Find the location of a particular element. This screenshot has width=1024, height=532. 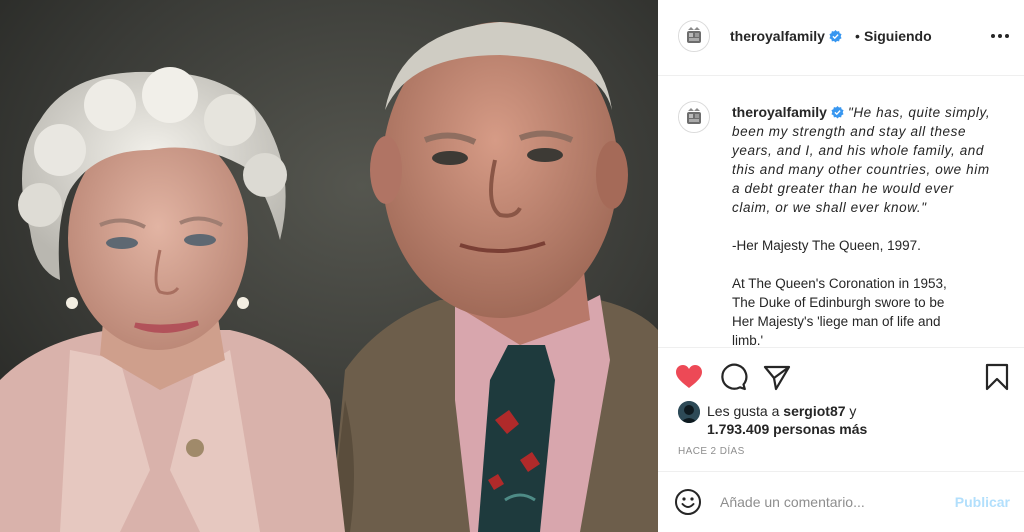

emoji-picker-button is located at coordinates (688, 502).